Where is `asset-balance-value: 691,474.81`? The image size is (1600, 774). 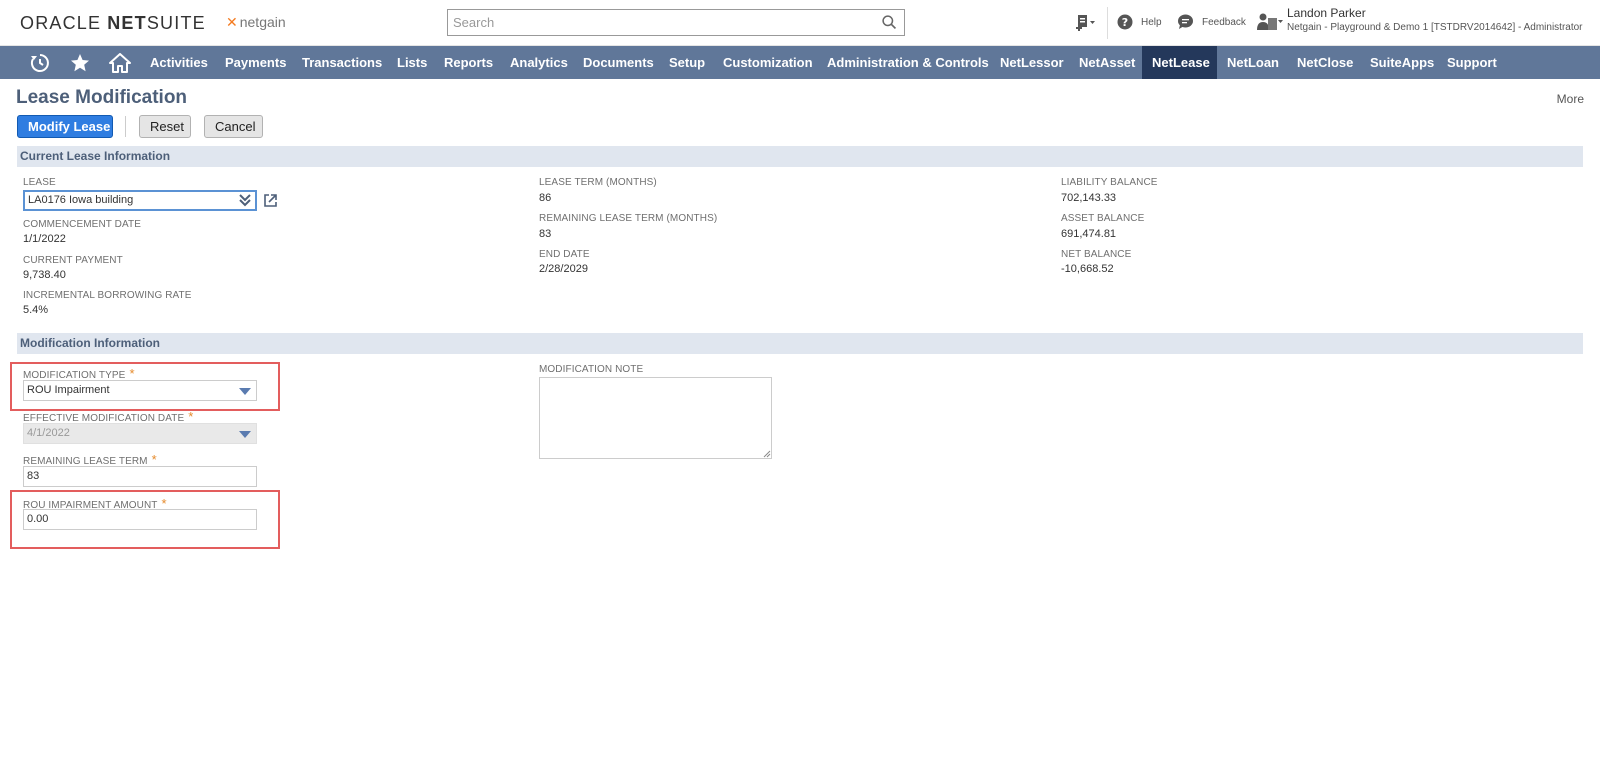 asset-balance-value: 691,474.81 is located at coordinates (1089, 234).